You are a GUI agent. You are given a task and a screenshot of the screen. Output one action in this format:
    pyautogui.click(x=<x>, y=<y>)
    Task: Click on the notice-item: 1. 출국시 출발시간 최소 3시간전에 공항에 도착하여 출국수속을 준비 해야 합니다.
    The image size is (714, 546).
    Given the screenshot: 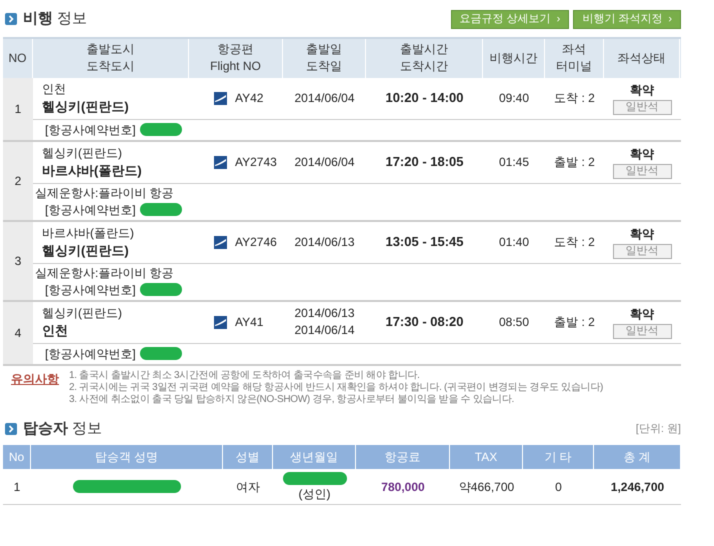 What is the action you would take?
    pyautogui.click(x=245, y=376)
    